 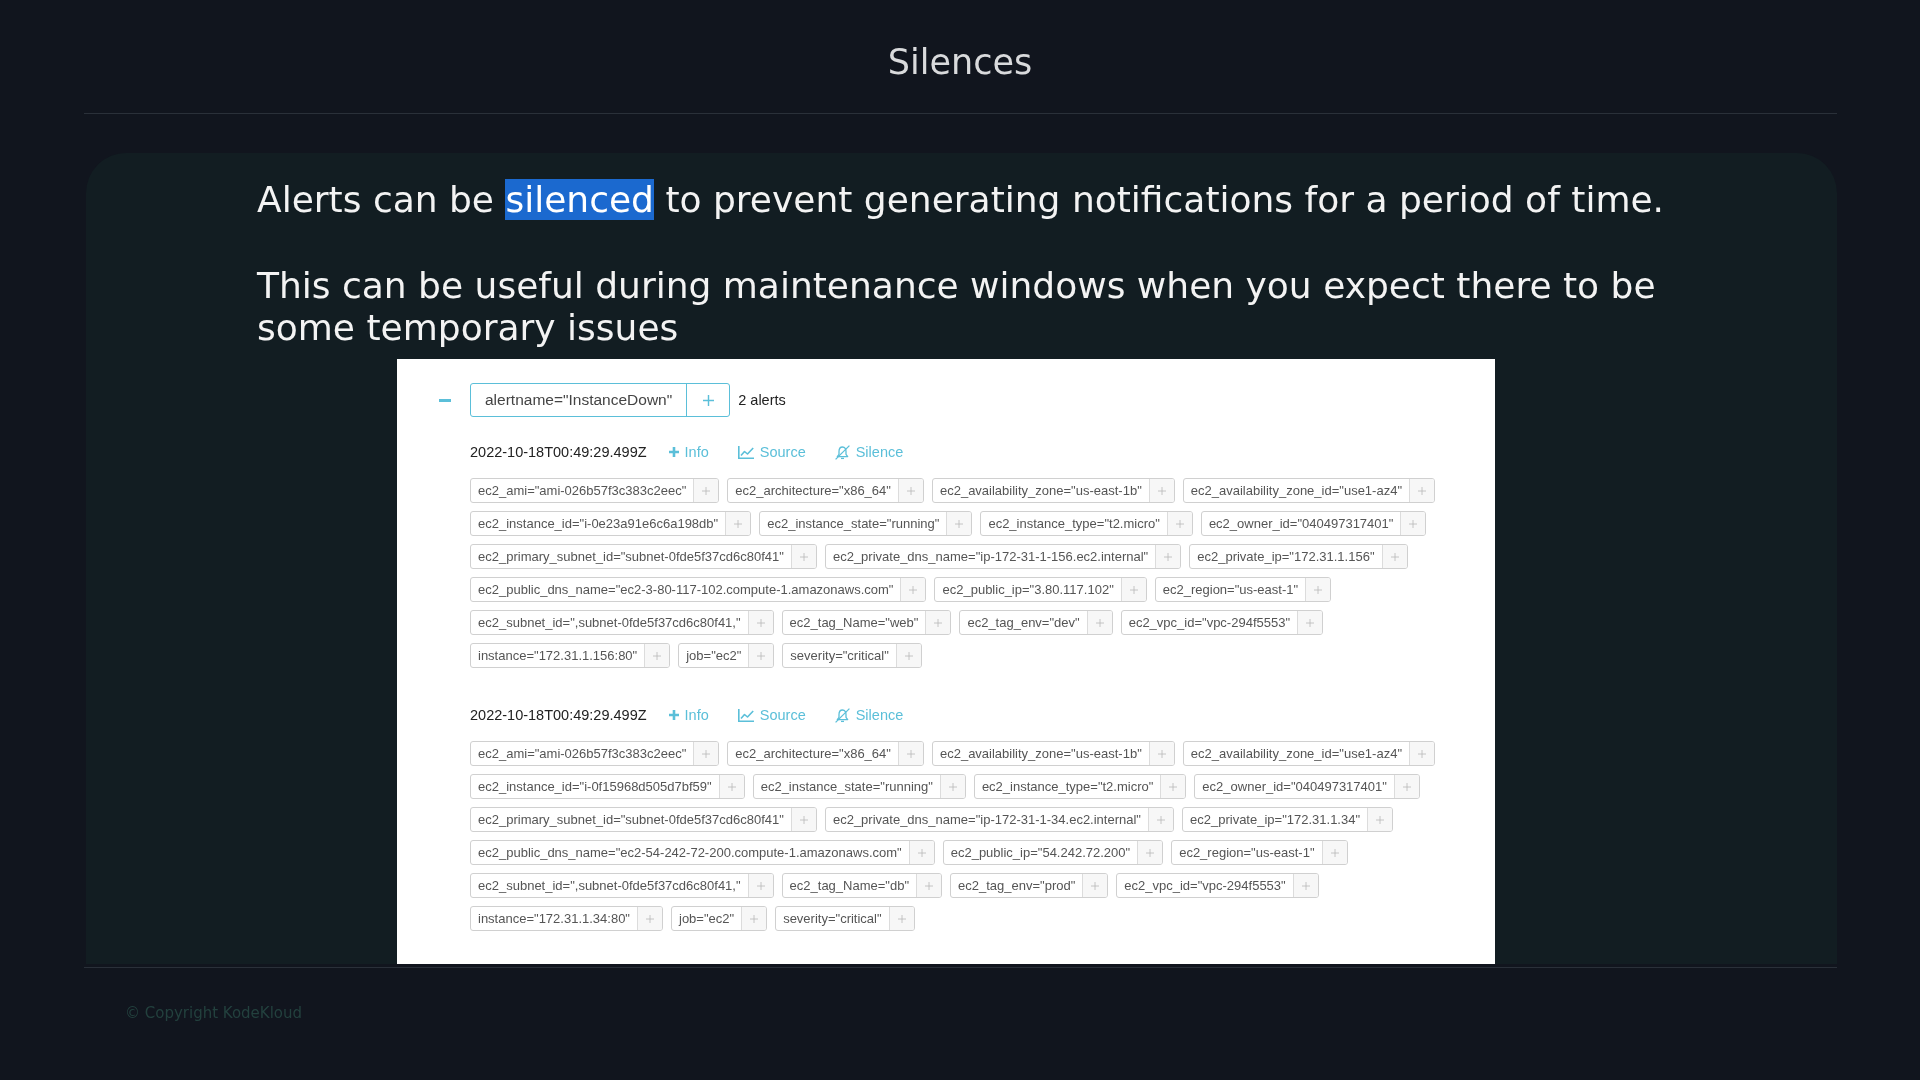 I want to click on label-button: ec2_tag_Name="db", so click(x=849, y=885).